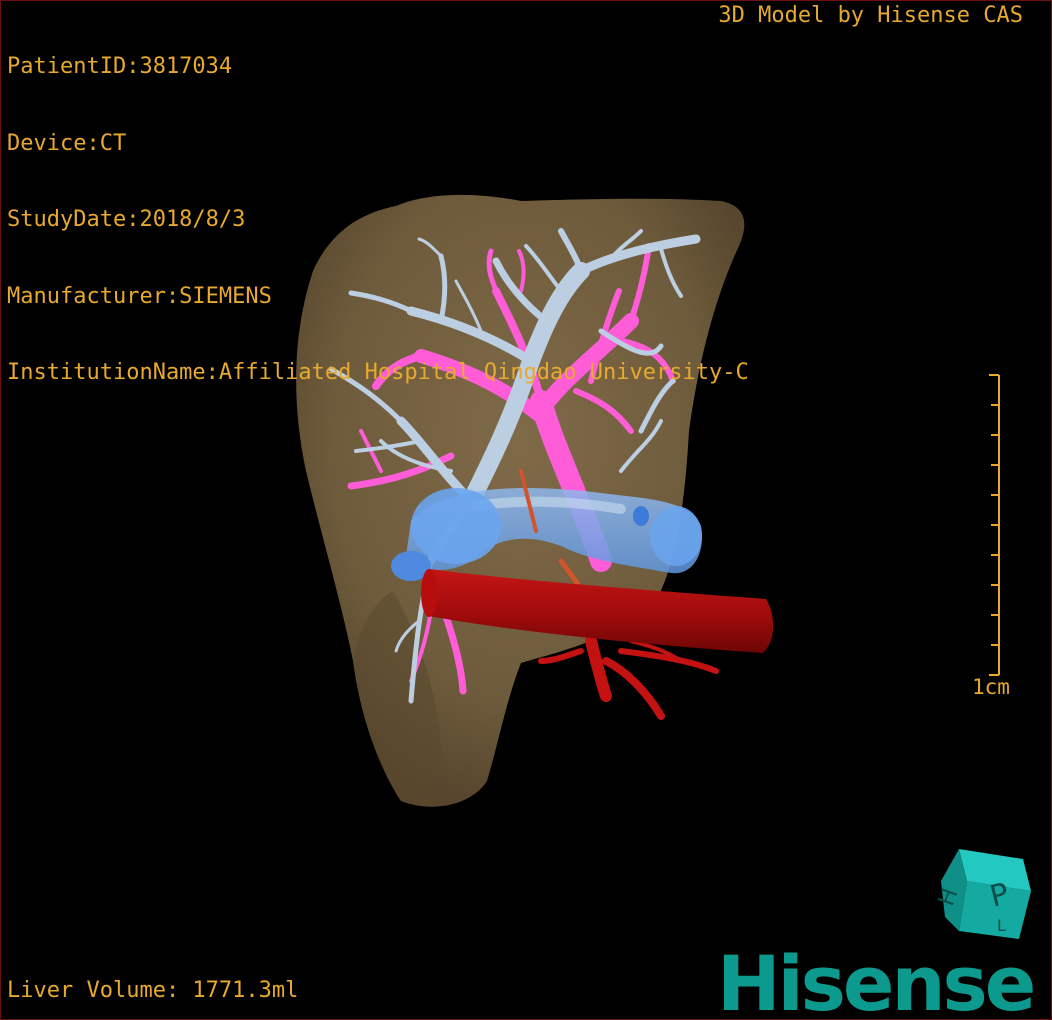  I want to click on manufacturer-label: Manufacturer:SIEMENS, so click(139, 296).